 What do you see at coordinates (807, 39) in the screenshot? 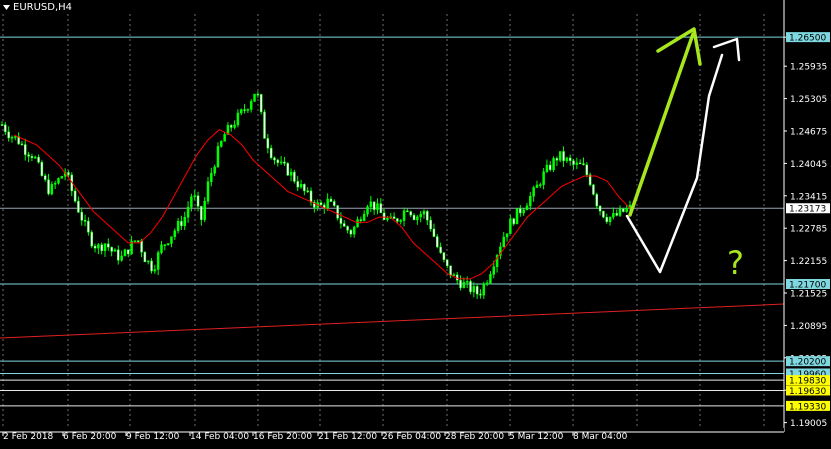
I see `level-price-label: 1.26500` at bounding box center [807, 39].